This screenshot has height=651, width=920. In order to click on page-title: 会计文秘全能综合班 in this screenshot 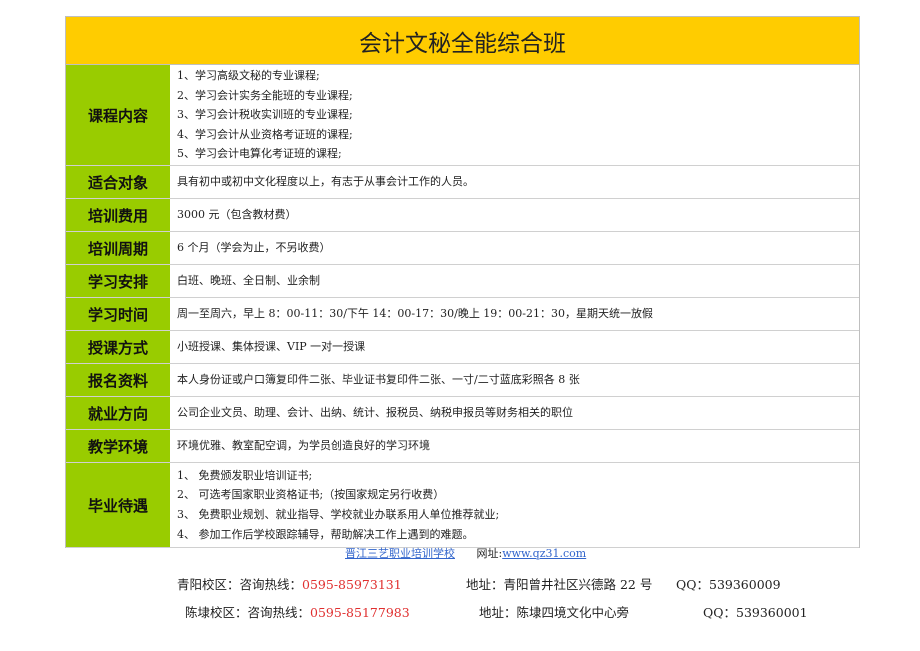, I will do `click(462, 41)`.